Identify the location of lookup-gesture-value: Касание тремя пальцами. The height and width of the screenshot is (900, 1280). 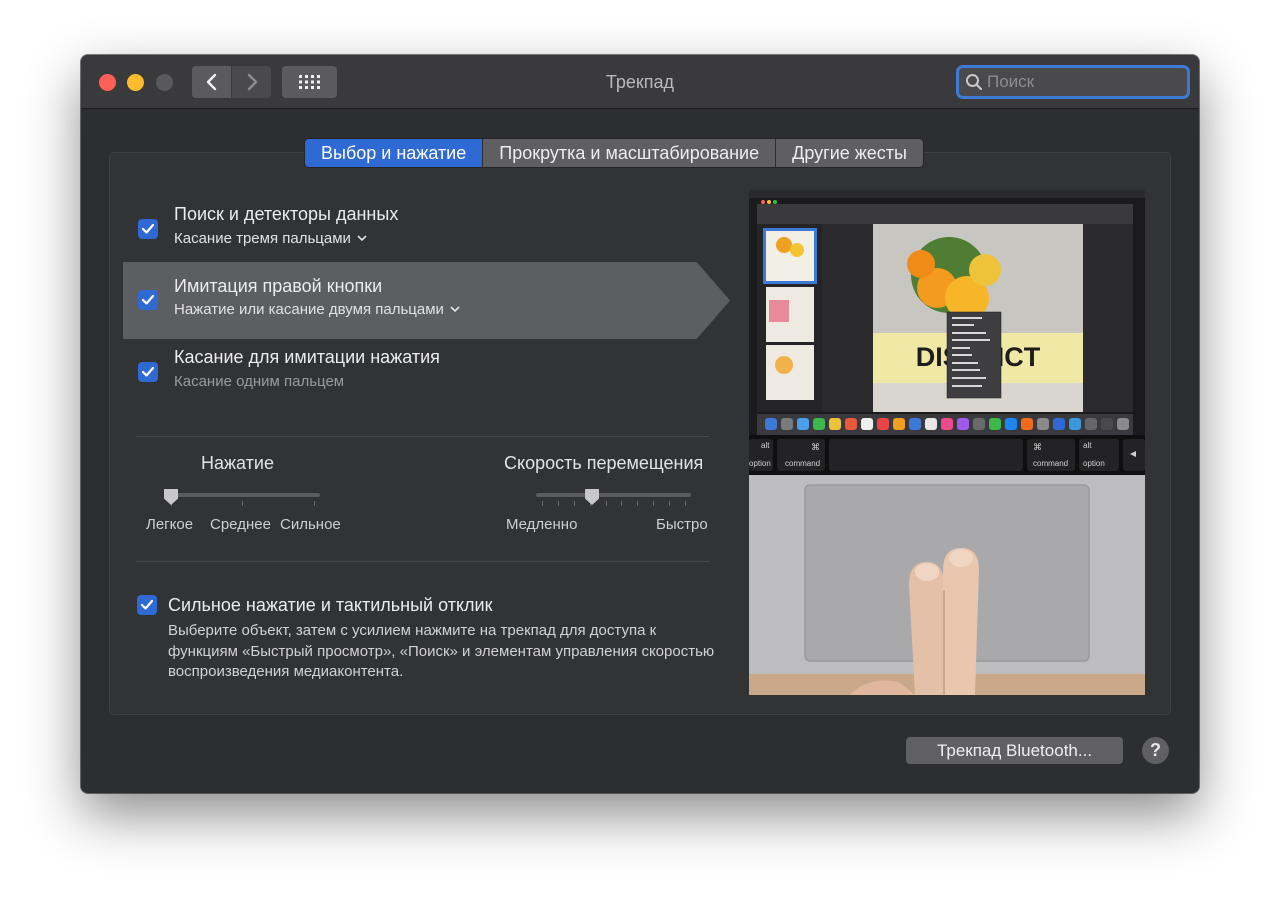
(262, 238).